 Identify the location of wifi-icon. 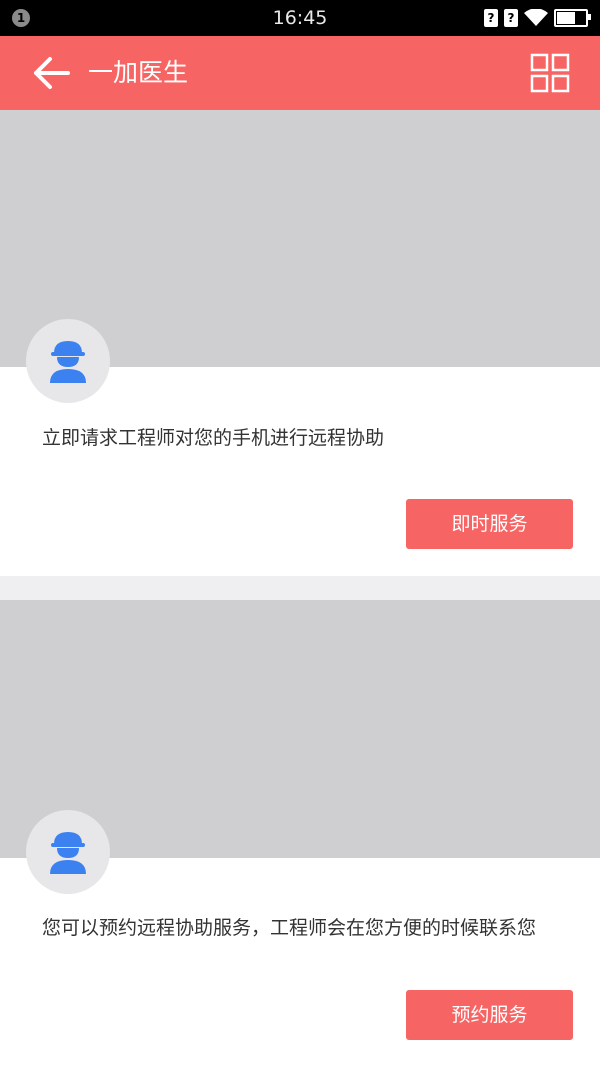
(536, 17).